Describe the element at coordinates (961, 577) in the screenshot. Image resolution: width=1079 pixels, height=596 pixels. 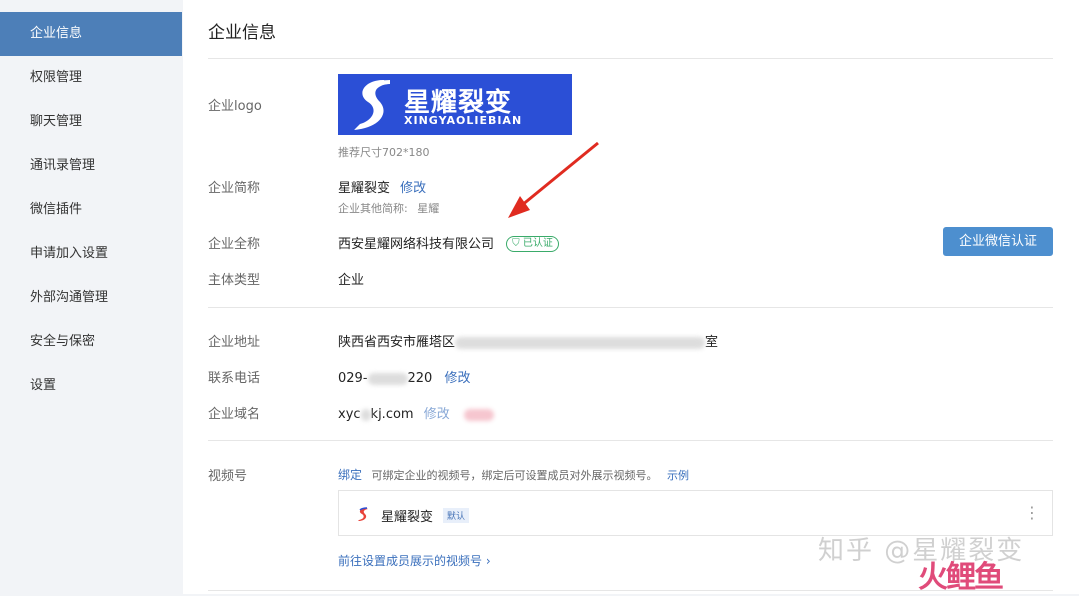
I see `brand-watermark: 火鲤鱼` at that location.